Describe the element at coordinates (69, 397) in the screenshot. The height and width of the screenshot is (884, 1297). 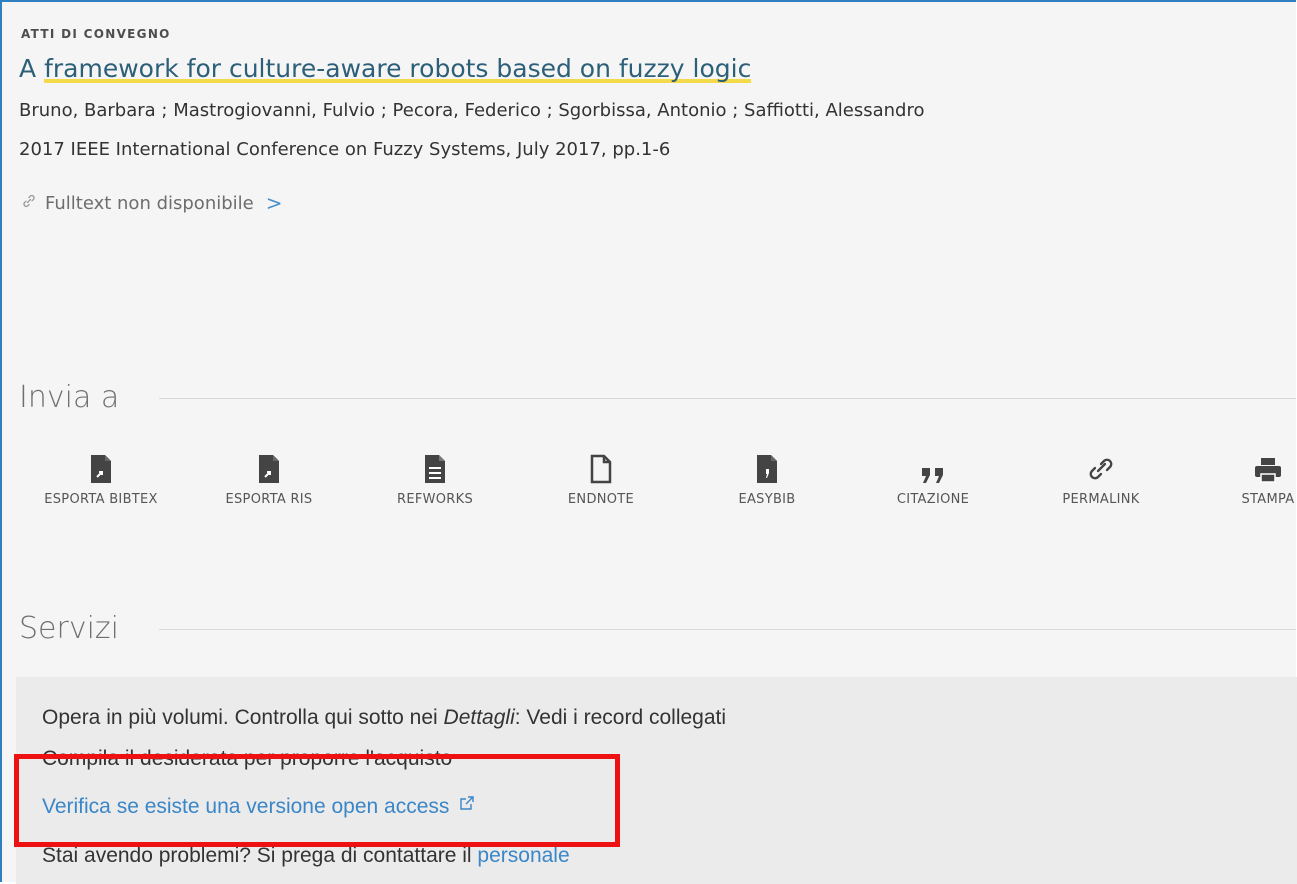
I see `send-to-heading: Invia a` at that location.